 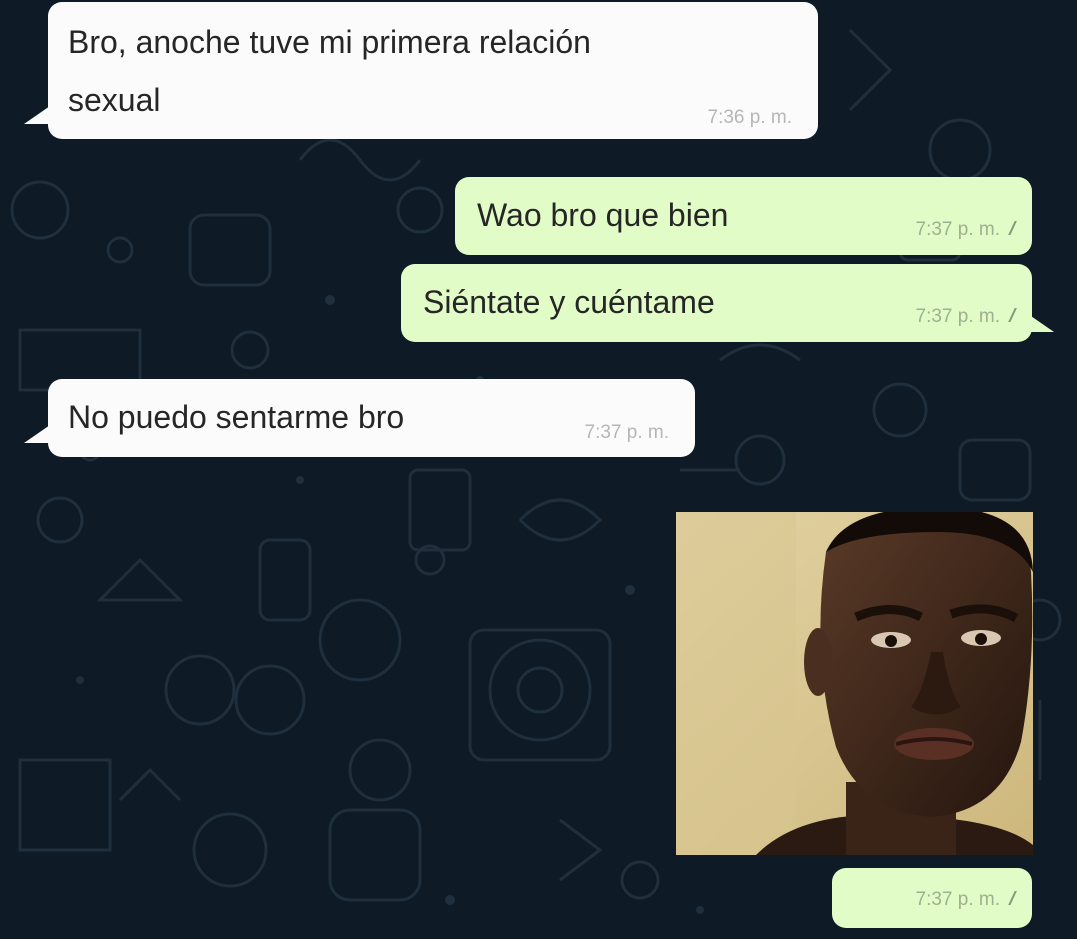 I want to click on photo-illustration, so click(x=854, y=683).